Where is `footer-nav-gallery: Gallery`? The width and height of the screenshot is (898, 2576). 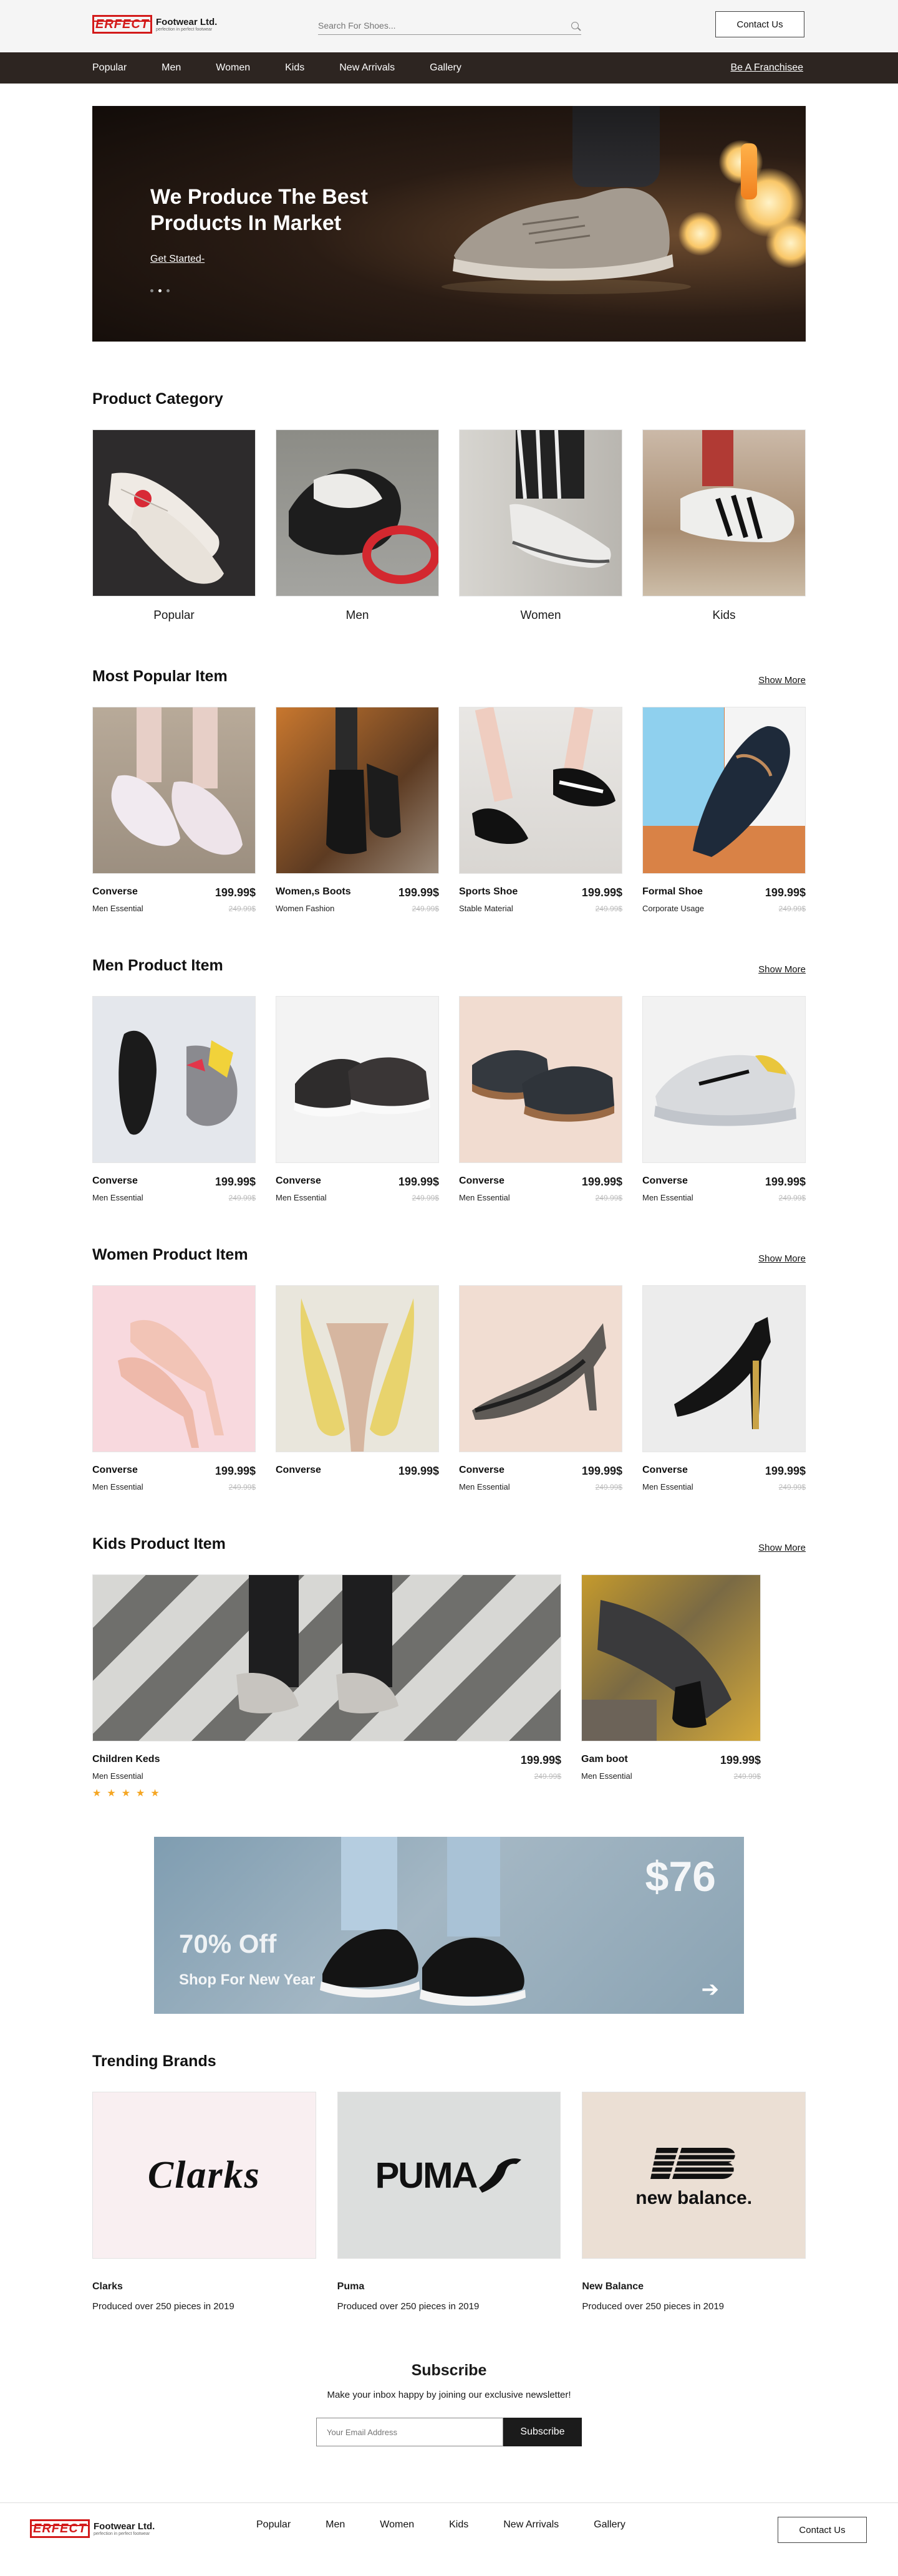 footer-nav-gallery: Gallery is located at coordinates (609, 2525).